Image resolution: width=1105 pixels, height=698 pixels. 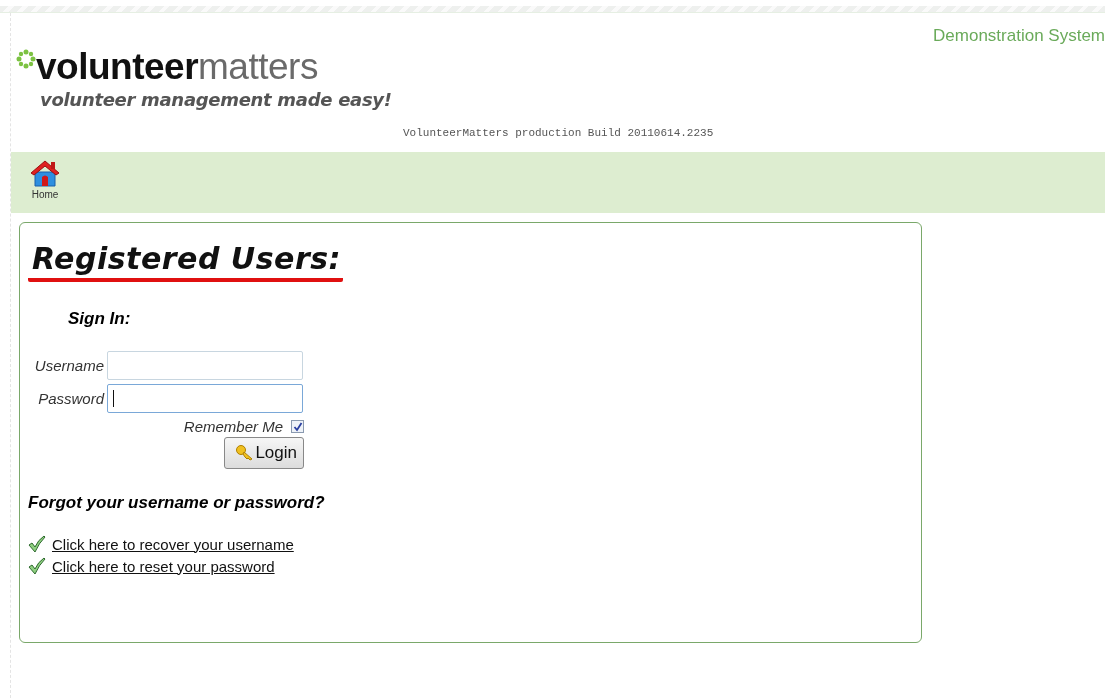 I want to click on logo: volunteermatters, so click(x=177, y=67).